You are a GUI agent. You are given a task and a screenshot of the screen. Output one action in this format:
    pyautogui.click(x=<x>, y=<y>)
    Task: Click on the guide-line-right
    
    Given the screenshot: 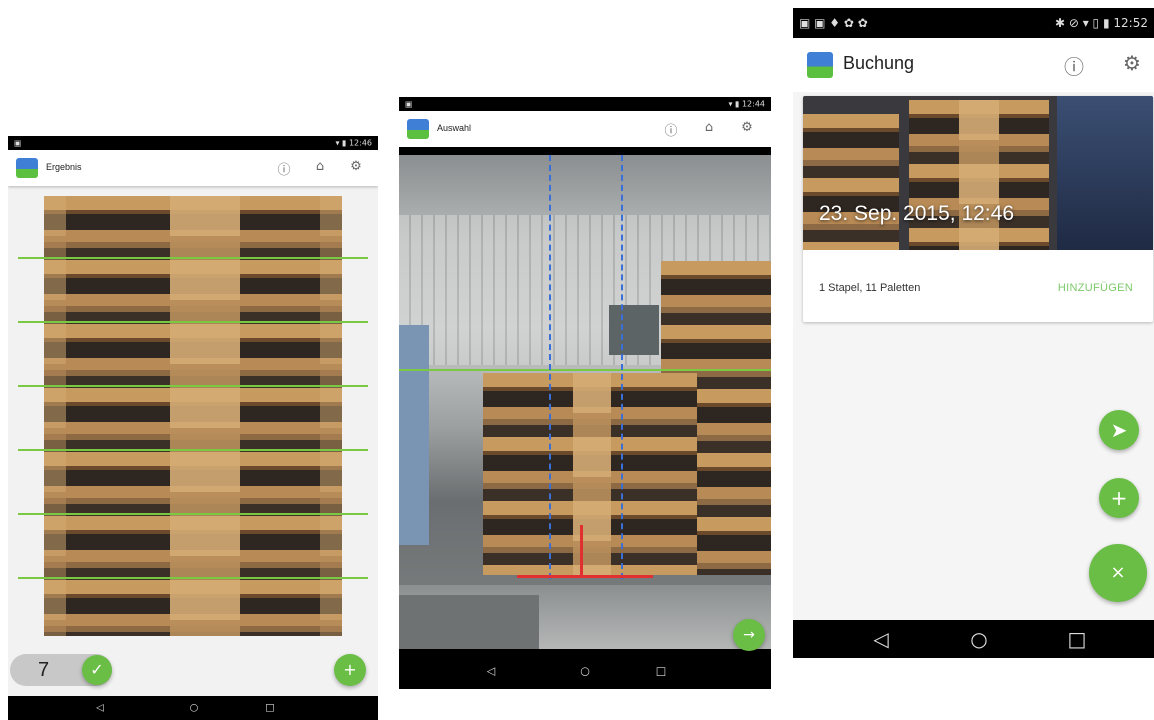 What is the action you would take?
    pyautogui.click(x=622, y=367)
    